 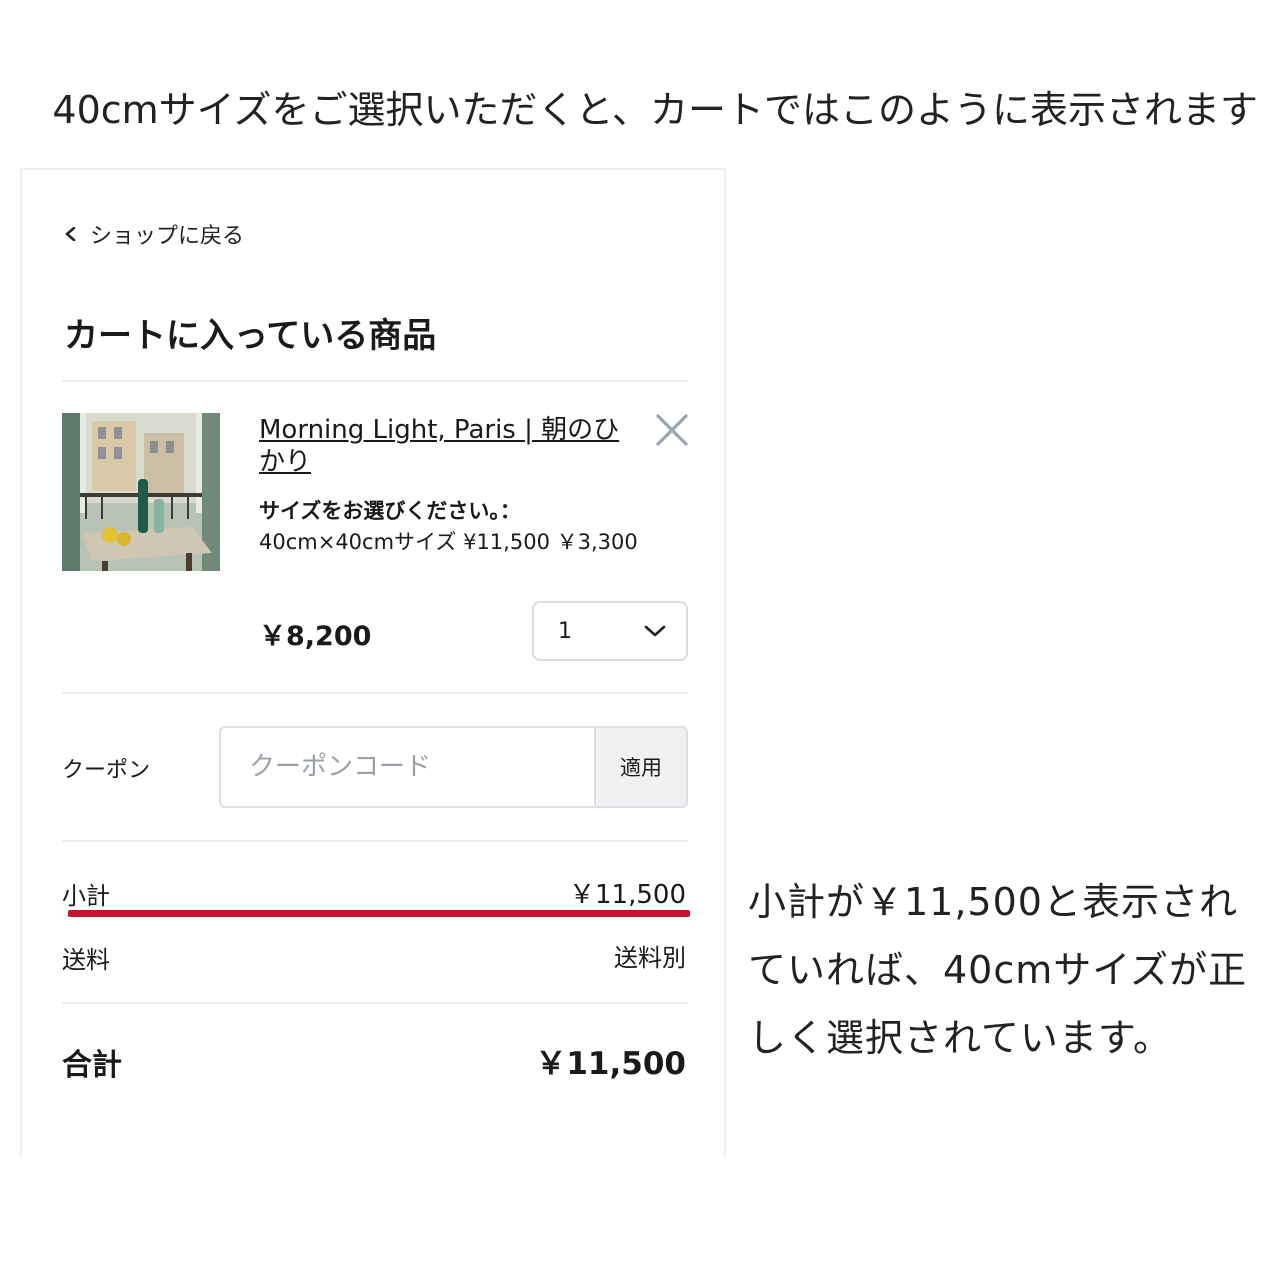 What do you see at coordinates (672, 430) in the screenshot?
I see `close-icon` at bounding box center [672, 430].